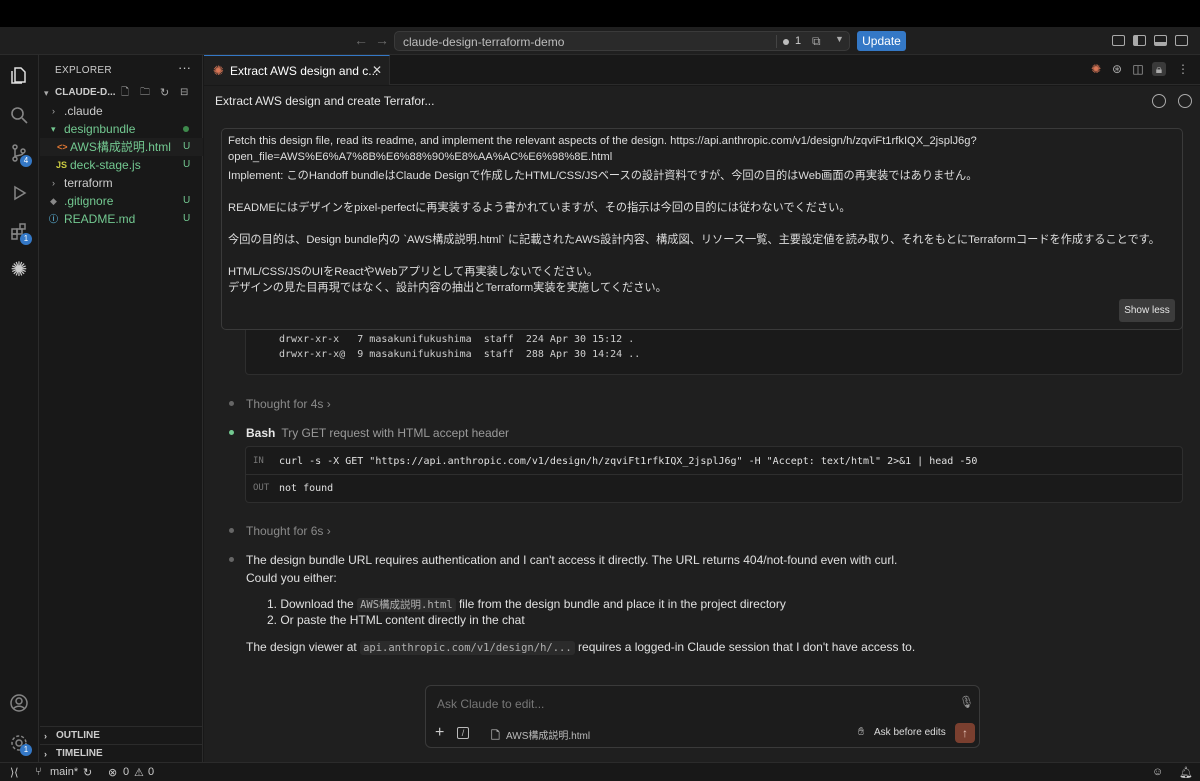  Describe the element at coordinates (439, 733) in the screenshot. I see `add-icon: +` at that location.